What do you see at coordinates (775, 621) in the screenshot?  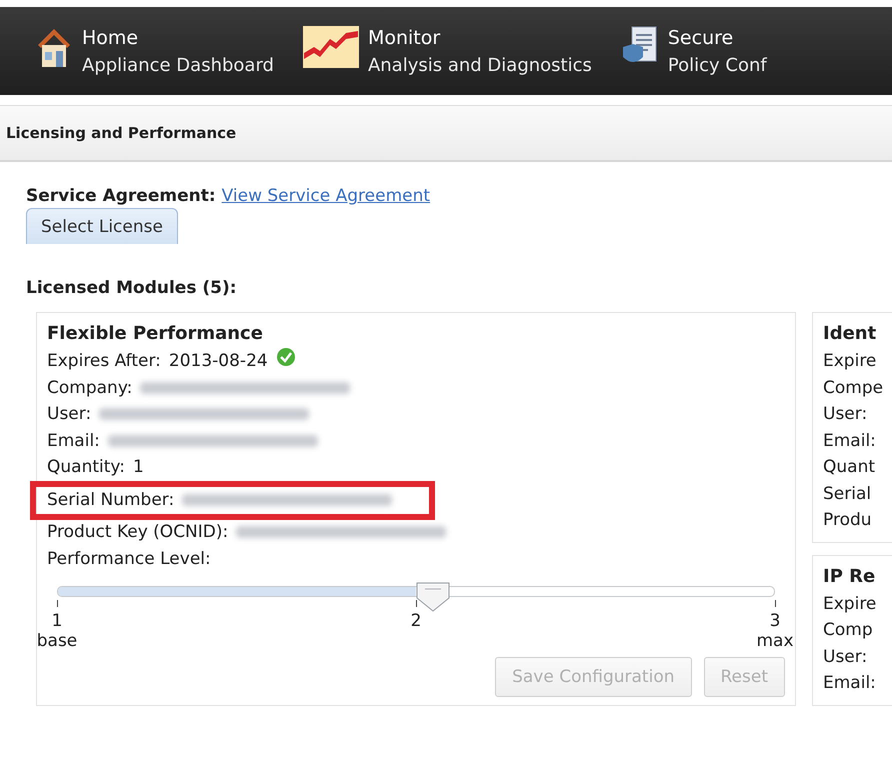 I see `tick-label: 3` at bounding box center [775, 621].